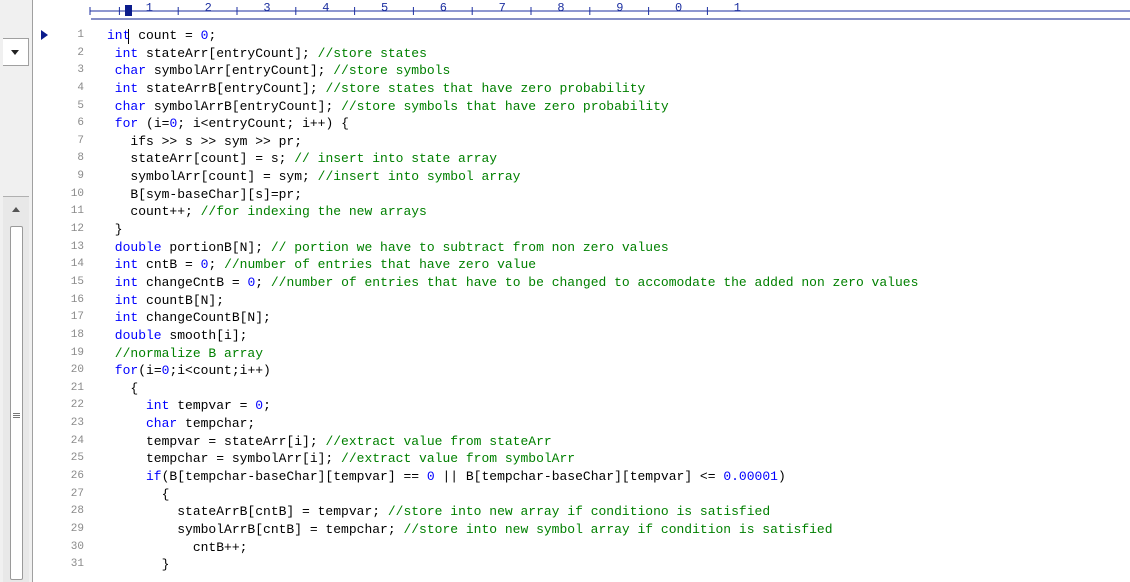  Describe the element at coordinates (565, 565) in the screenshot. I see `code-line: 31 }` at that location.